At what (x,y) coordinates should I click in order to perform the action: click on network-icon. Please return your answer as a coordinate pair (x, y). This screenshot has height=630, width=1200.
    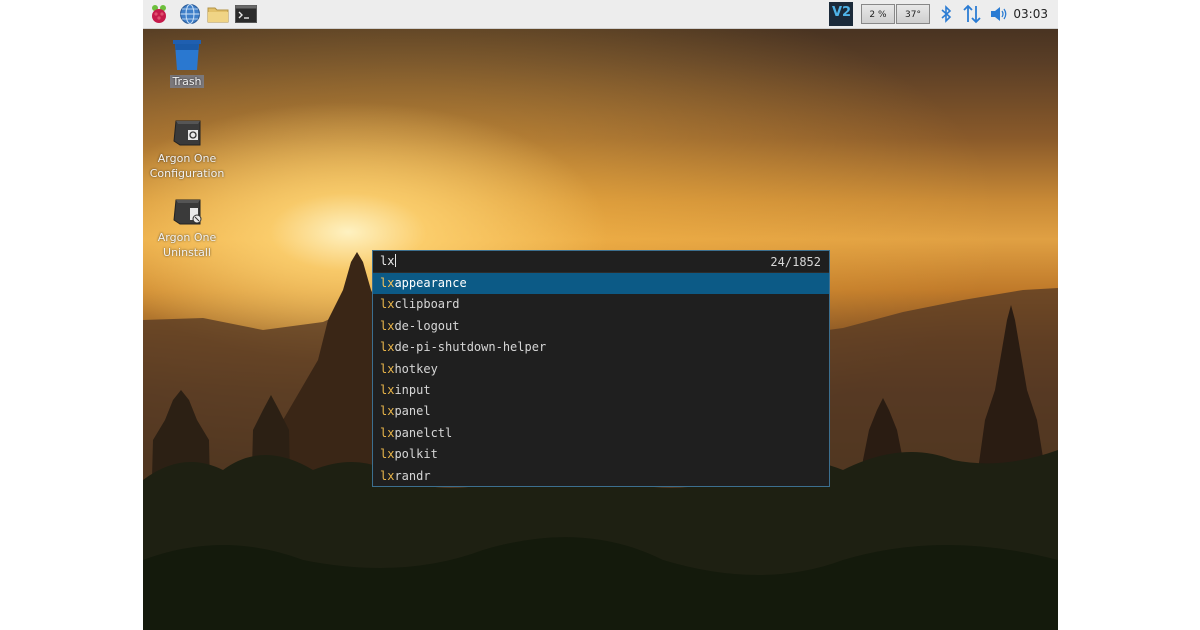
    Looking at the image, I should click on (972, 14).